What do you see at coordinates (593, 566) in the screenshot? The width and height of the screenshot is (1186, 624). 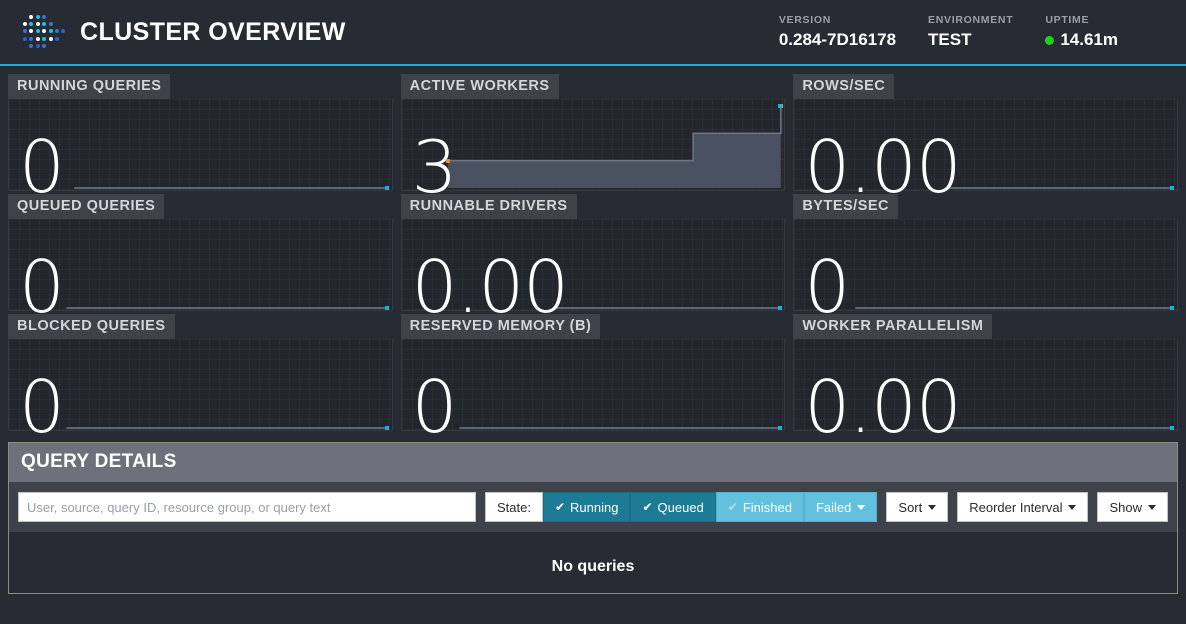 I see `empty-state-message: No queries` at bounding box center [593, 566].